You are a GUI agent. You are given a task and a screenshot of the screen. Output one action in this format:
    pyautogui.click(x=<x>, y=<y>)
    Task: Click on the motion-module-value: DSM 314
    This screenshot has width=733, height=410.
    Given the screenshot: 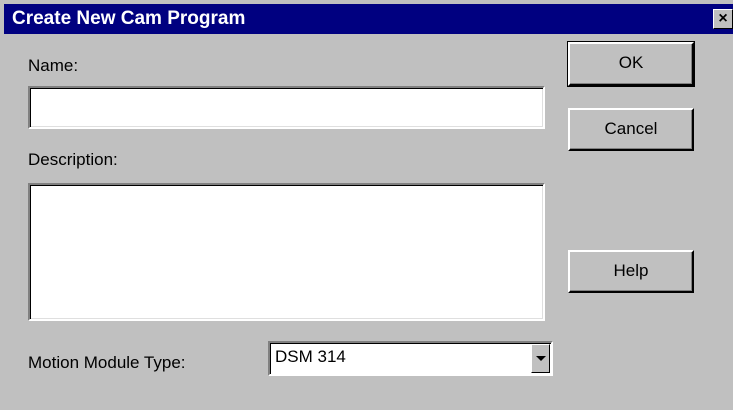 What is the action you would take?
    pyautogui.click(x=310, y=356)
    